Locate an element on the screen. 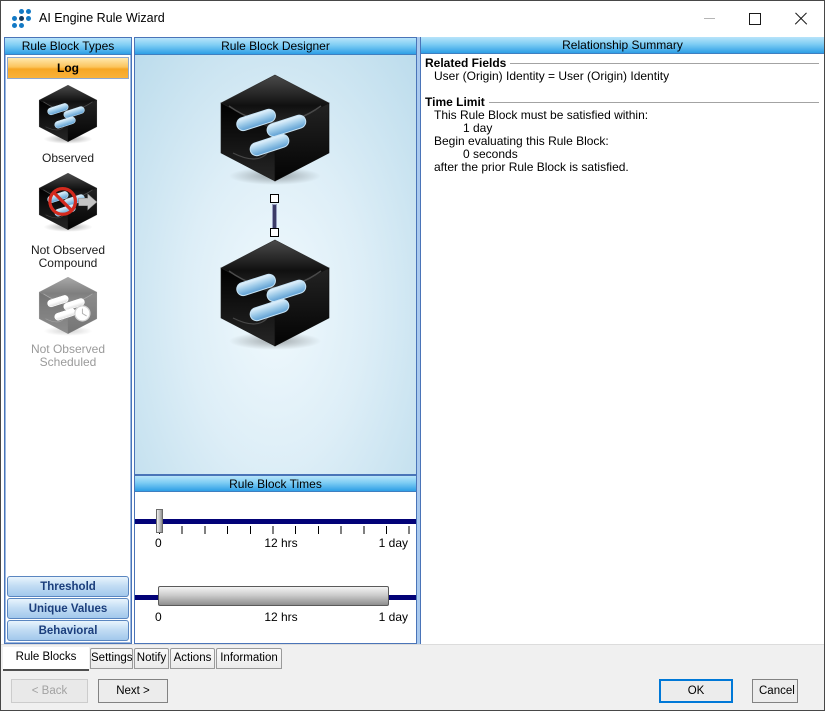  ok-button: OK is located at coordinates (696, 691).